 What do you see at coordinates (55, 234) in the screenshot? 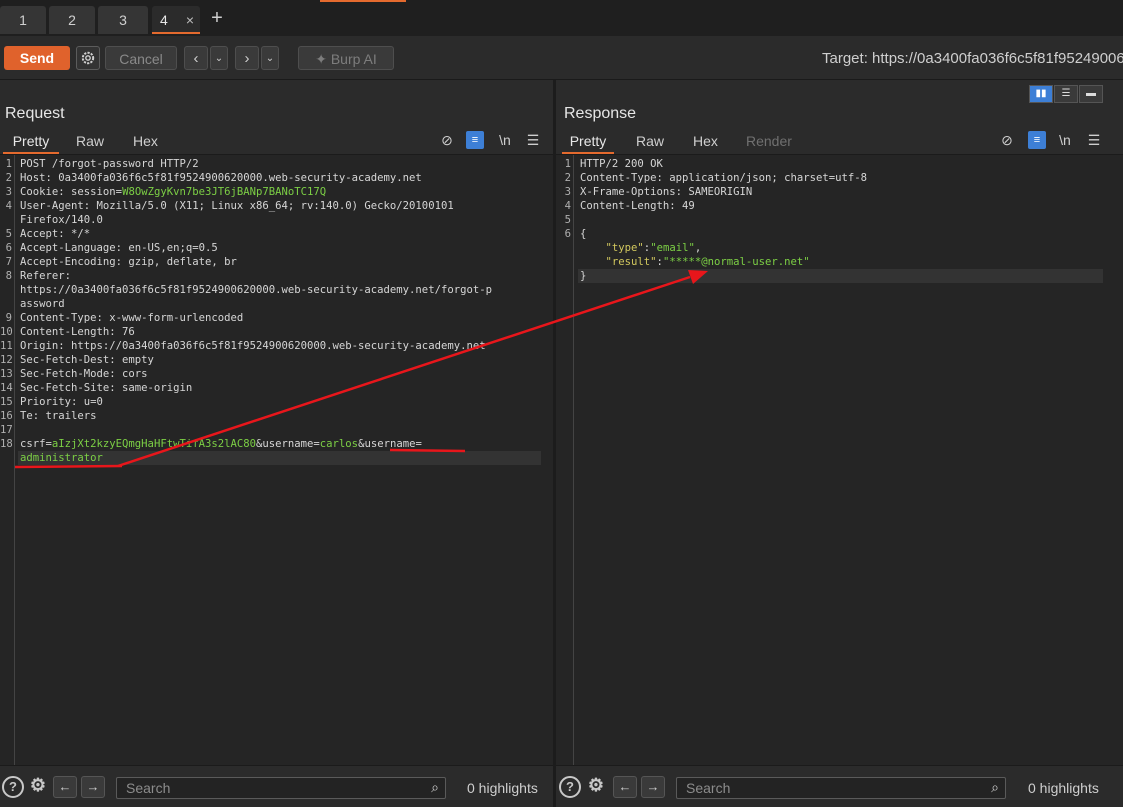
I see `code-line: Accept: */*` at bounding box center [55, 234].